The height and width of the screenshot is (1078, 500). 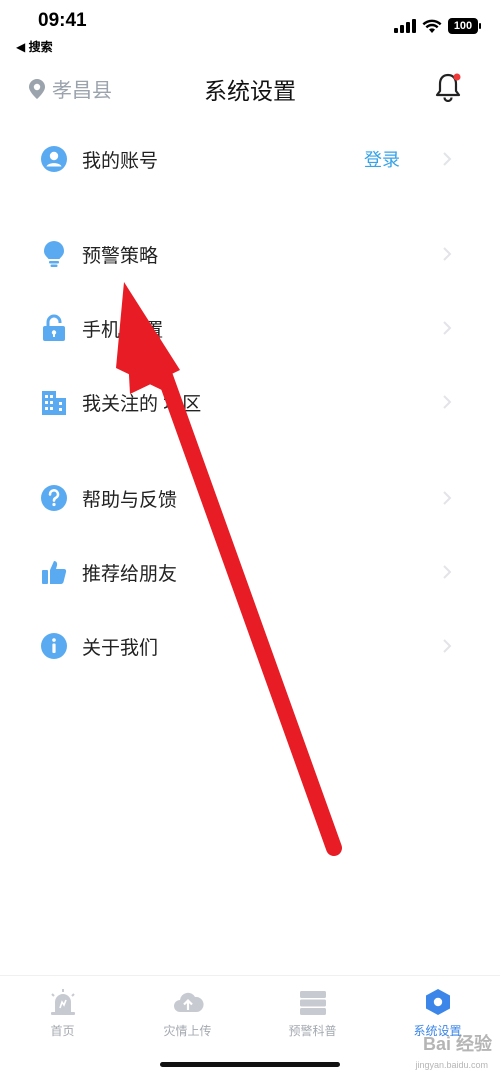 What do you see at coordinates (250, 646) in the screenshot?
I see `menu-item-about-us: 关于我们` at bounding box center [250, 646].